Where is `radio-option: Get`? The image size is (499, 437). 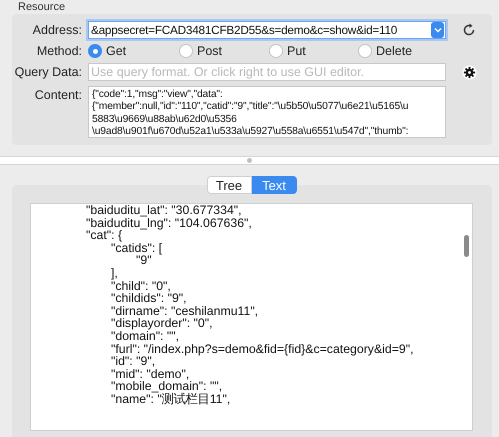
radio-option: Get is located at coordinates (133, 51).